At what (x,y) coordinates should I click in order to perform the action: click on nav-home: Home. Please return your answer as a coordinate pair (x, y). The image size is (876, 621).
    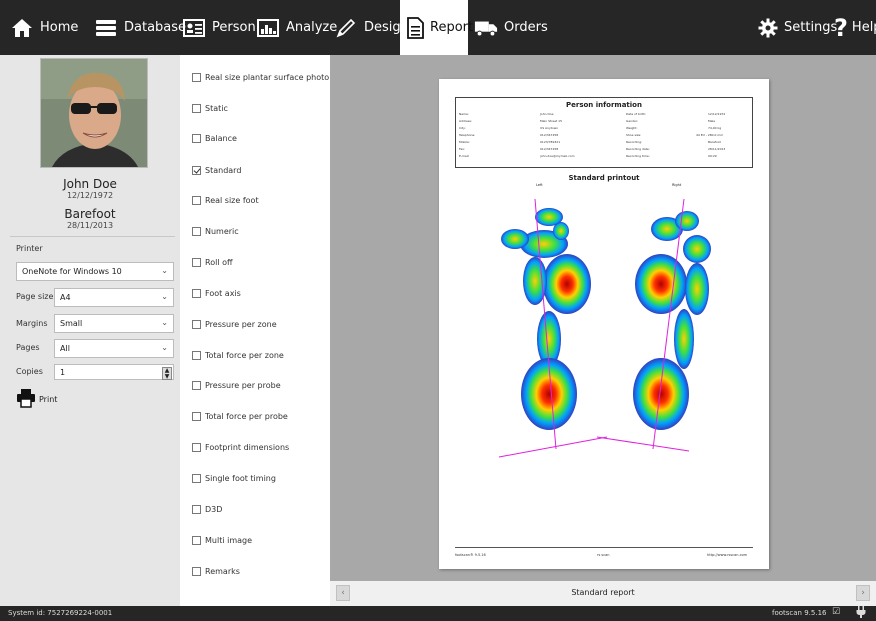
    Looking at the image, I should click on (44, 27).